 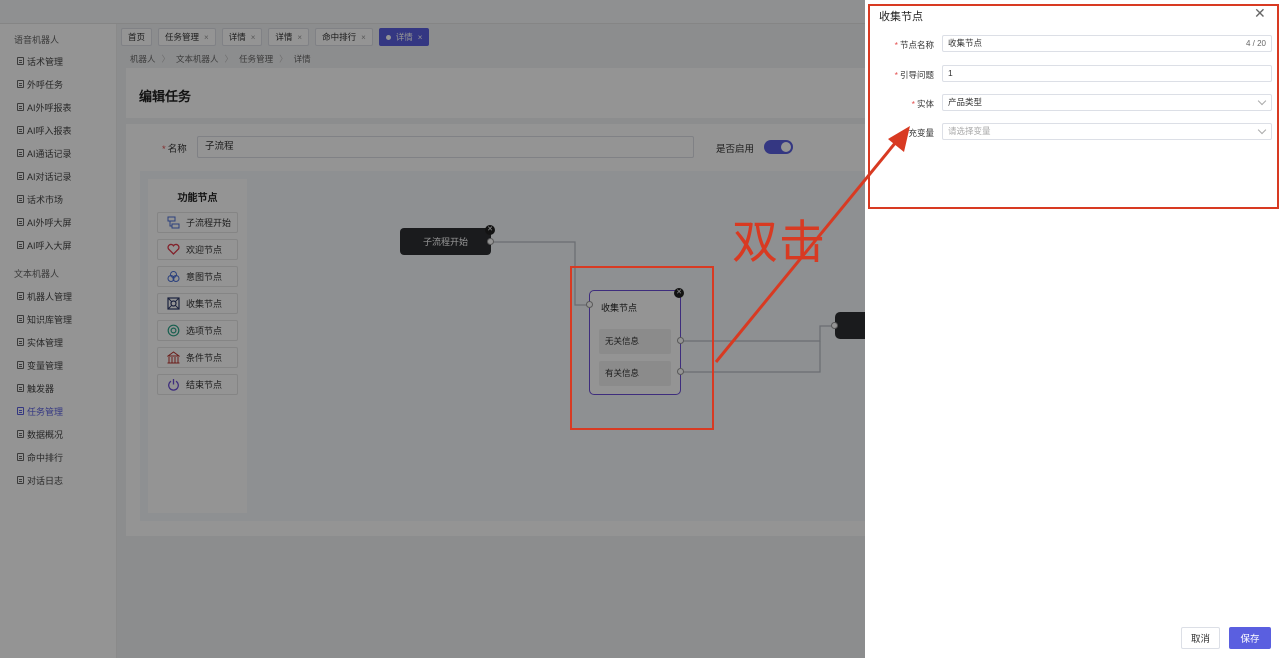 I want to click on annotation-text: 双击, so click(x=779, y=242).